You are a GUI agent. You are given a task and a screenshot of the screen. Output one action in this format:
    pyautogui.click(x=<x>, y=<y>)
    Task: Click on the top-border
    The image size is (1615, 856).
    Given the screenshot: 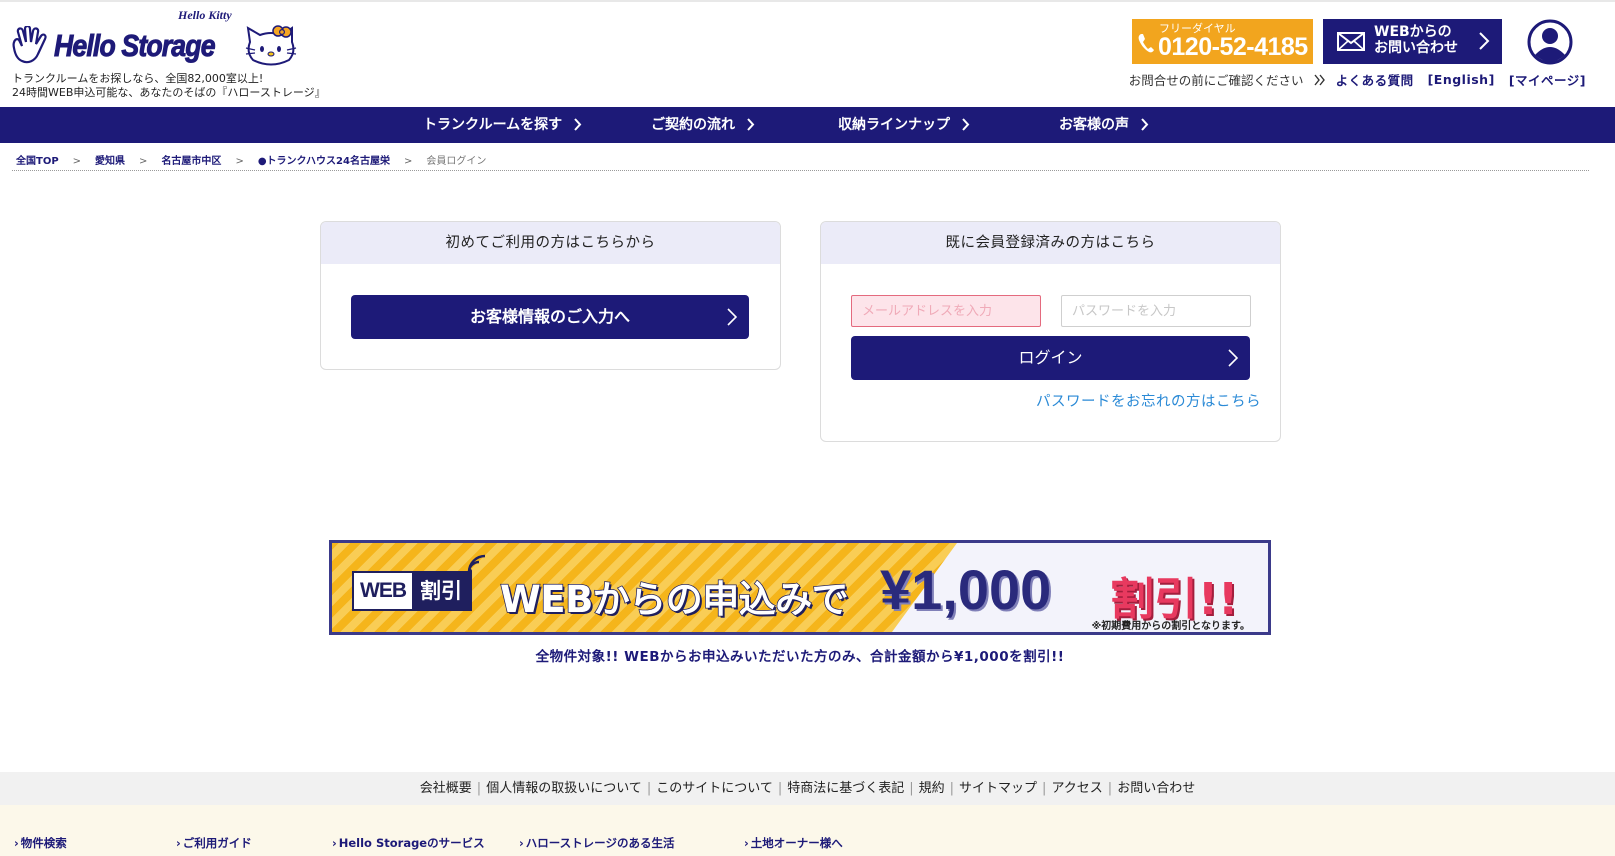 What is the action you would take?
    pyautogui.click(x=807, y=1)
    